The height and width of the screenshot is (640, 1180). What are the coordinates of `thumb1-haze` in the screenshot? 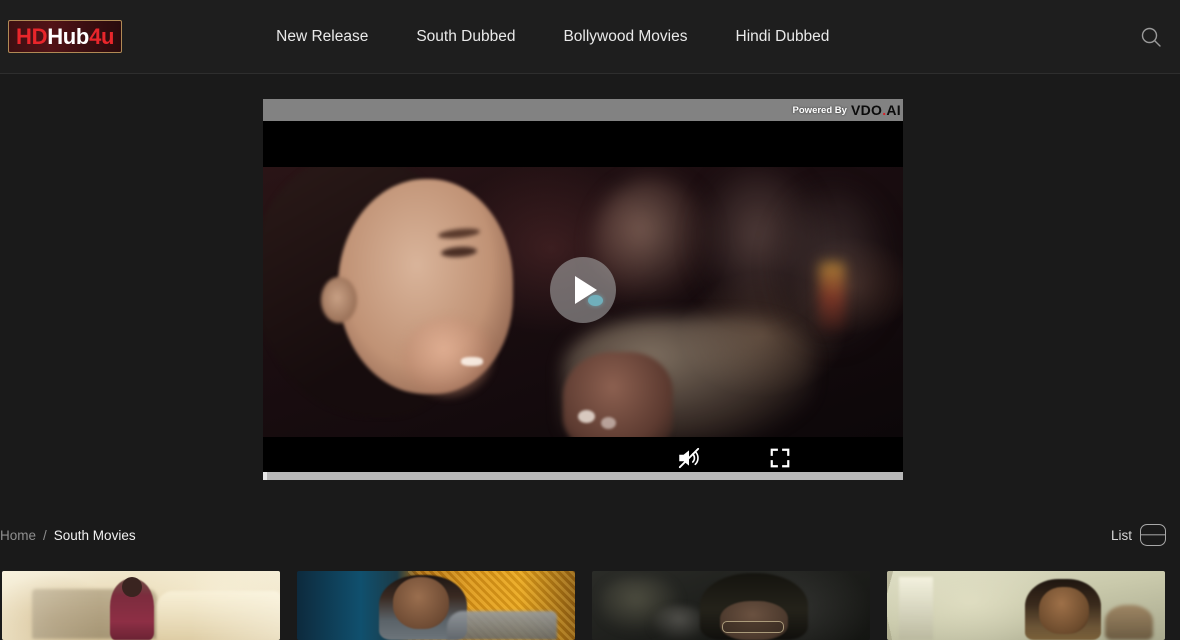 It's located at (141, 605).